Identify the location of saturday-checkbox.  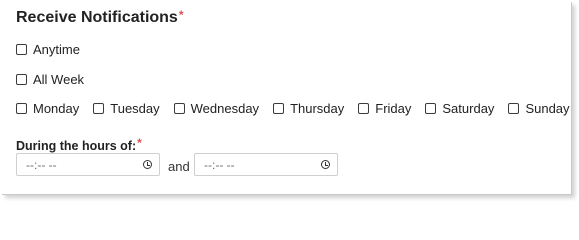
(431, 108).